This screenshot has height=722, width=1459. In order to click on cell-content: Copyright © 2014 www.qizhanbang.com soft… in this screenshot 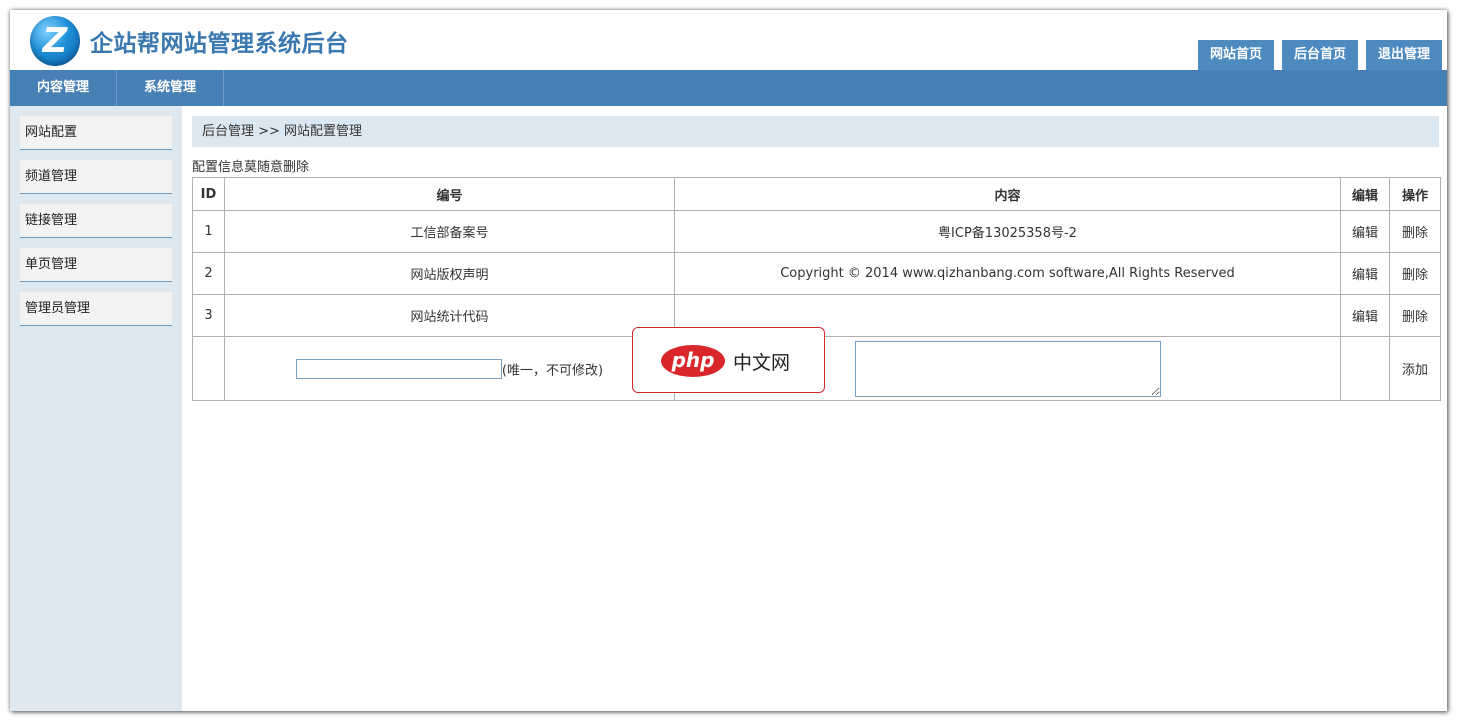, I will do `click(1007, 273)`.